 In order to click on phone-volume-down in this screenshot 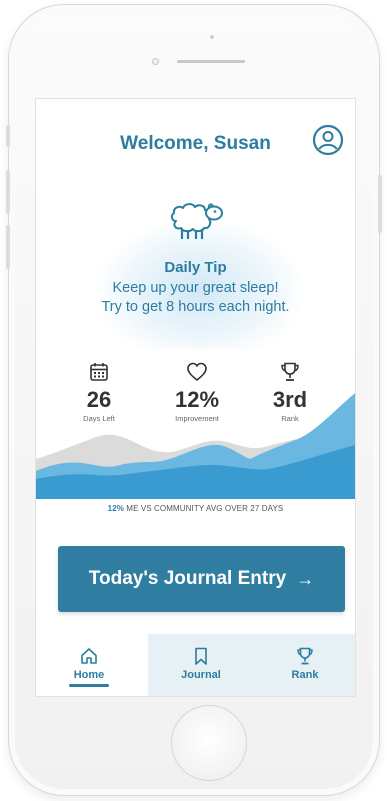, I will do `click(8, 247)`.